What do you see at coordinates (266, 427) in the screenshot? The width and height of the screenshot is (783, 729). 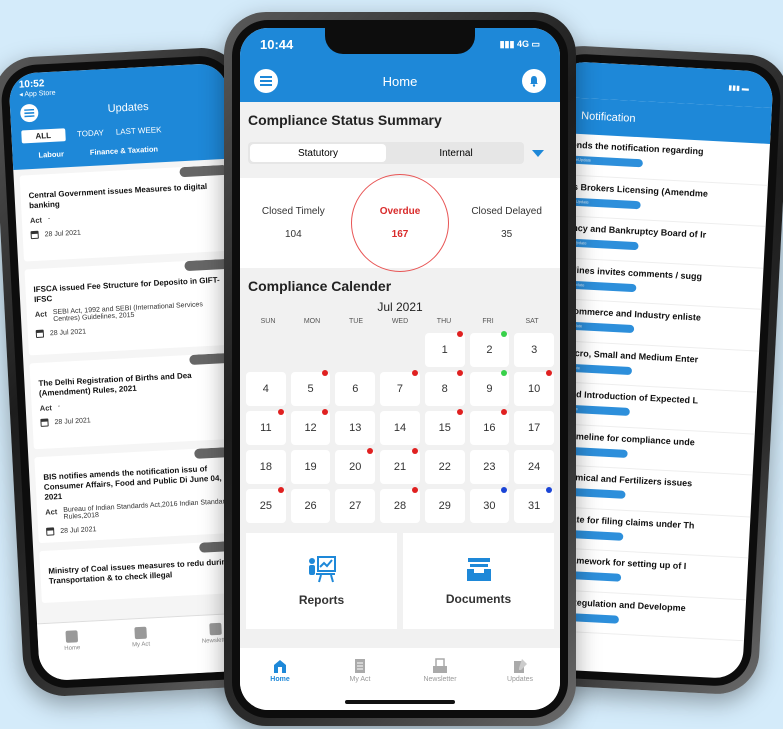 I see `calendar-day: 11` at bounding box center [266, 427].